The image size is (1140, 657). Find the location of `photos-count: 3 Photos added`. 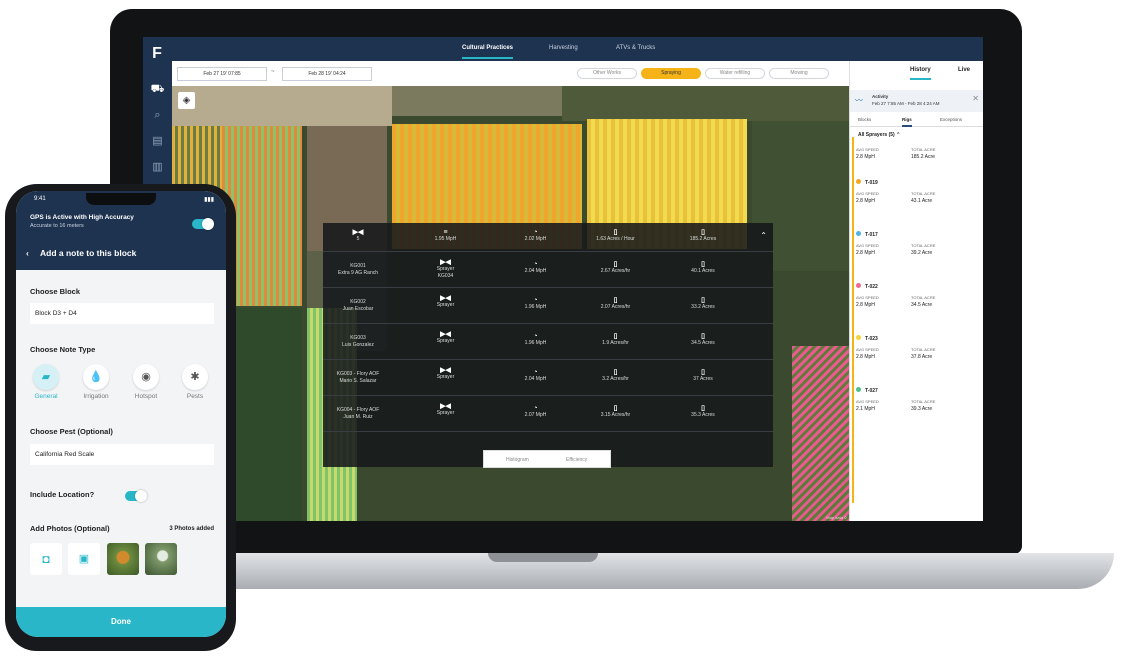

photos-count: 3 Photos added is located at coordinates (191, 529).